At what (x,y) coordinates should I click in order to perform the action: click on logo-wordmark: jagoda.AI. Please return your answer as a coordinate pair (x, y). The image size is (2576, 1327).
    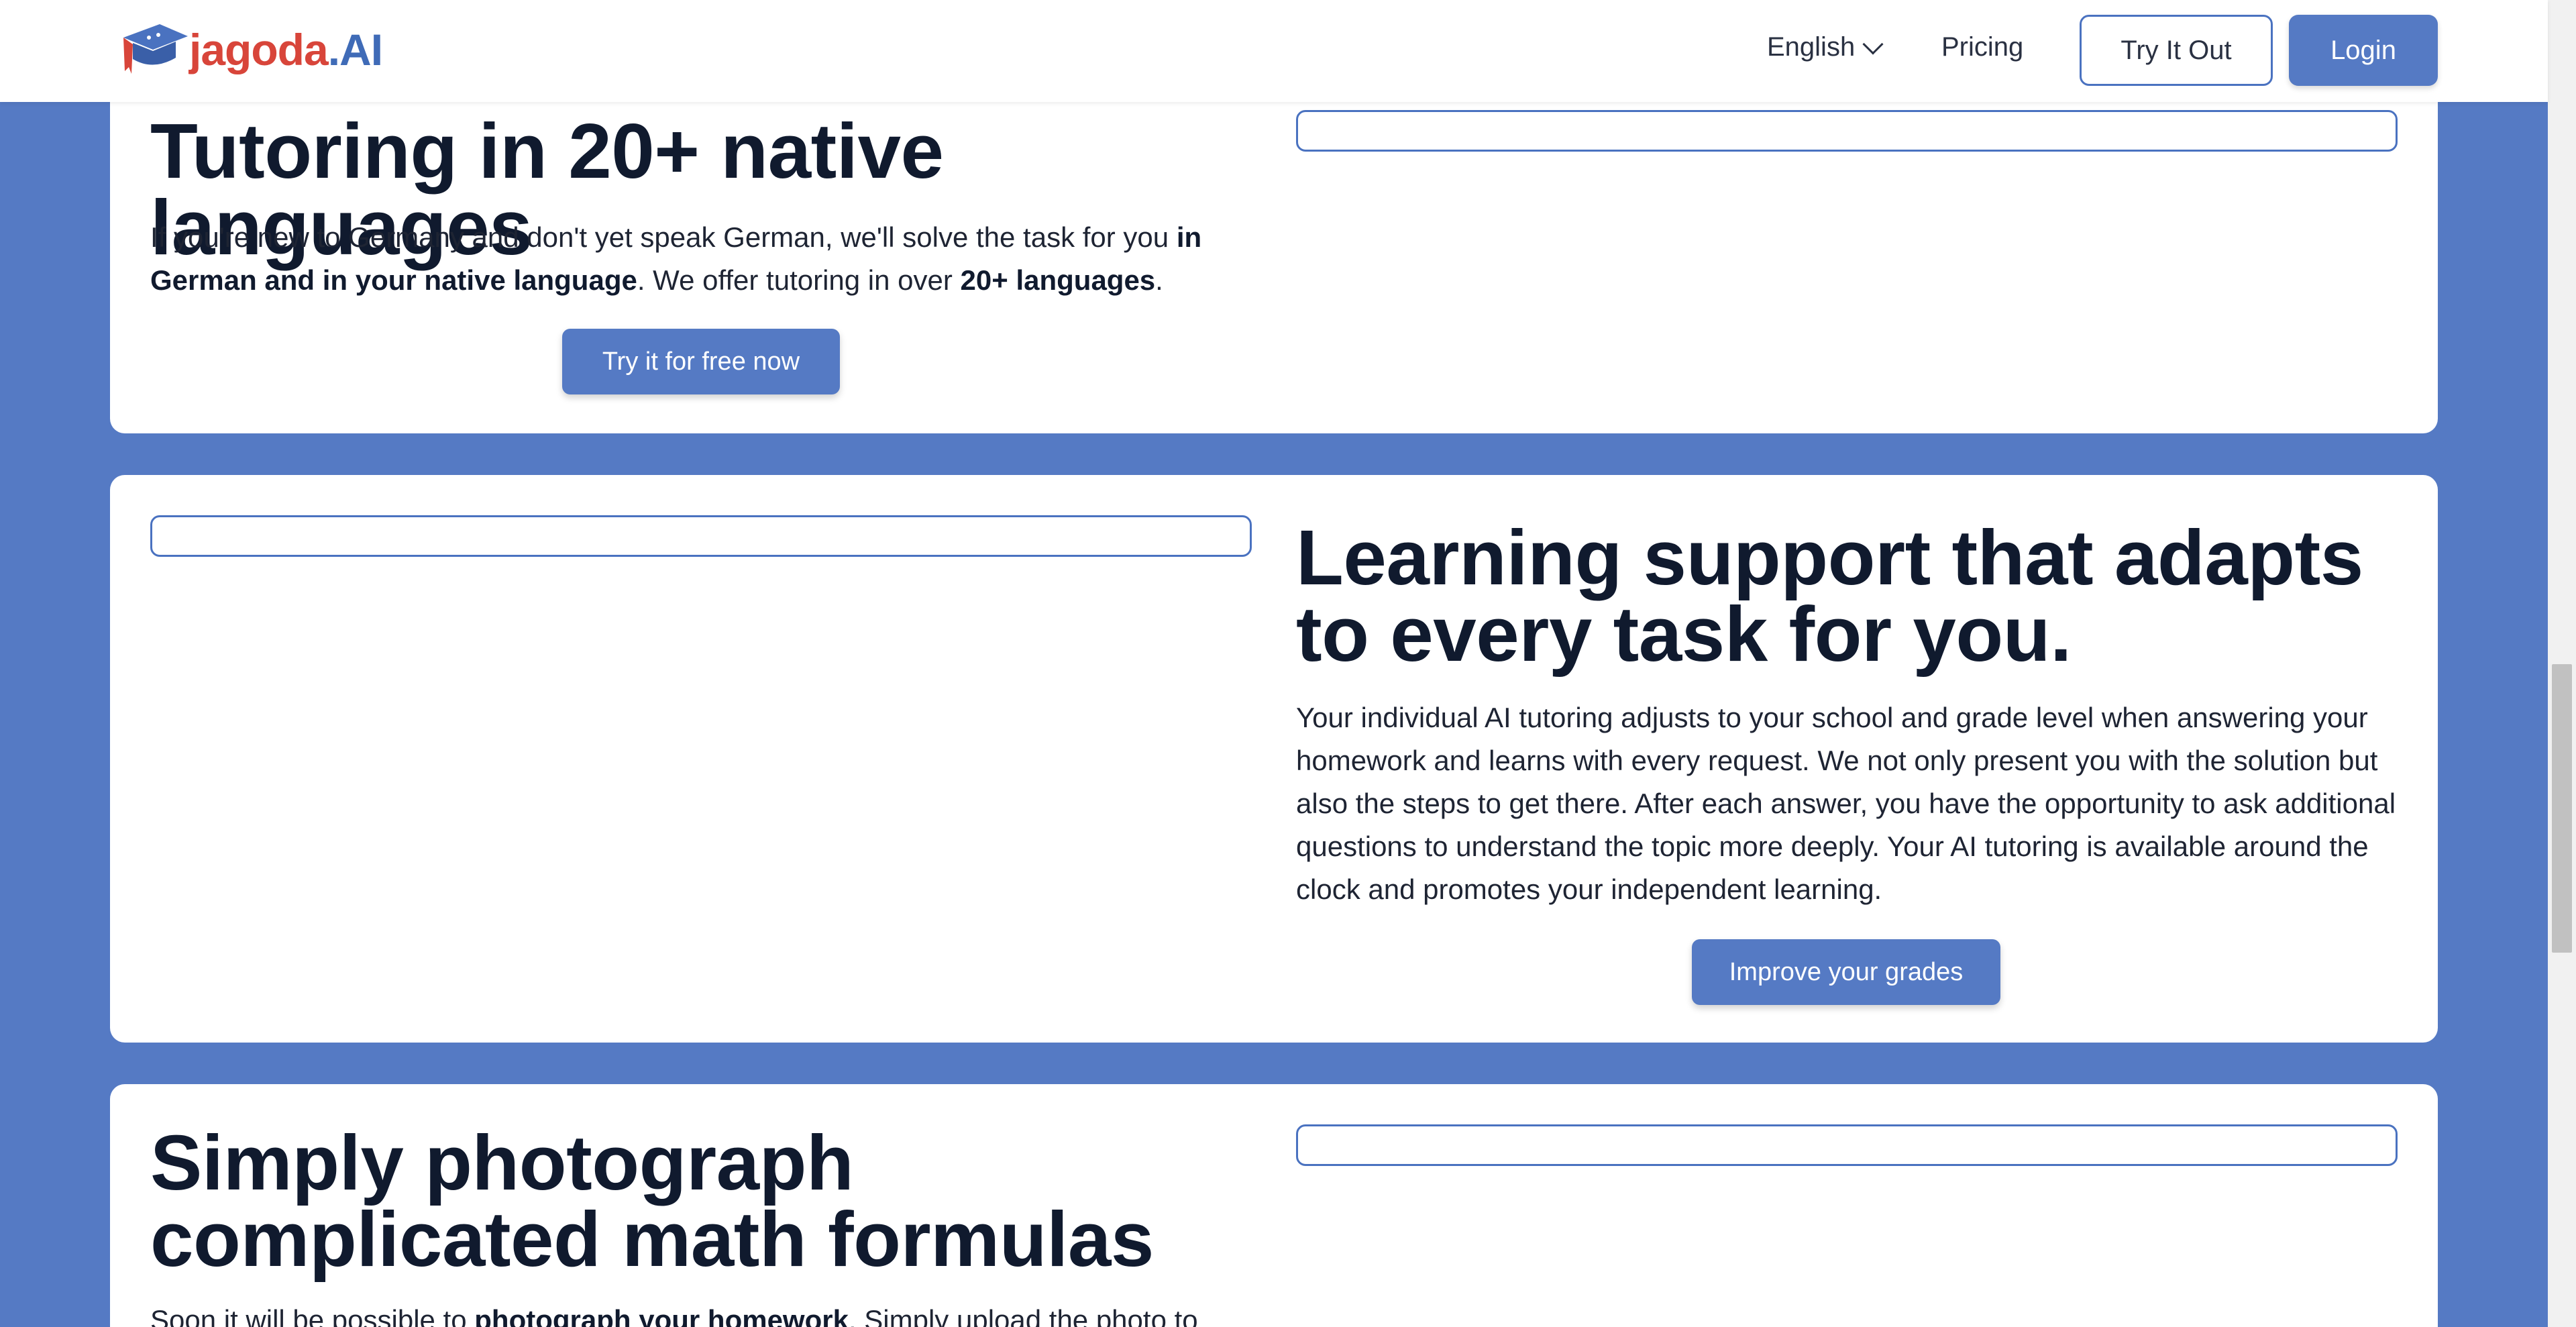
    Looking at the image, I should click on (286, 49).